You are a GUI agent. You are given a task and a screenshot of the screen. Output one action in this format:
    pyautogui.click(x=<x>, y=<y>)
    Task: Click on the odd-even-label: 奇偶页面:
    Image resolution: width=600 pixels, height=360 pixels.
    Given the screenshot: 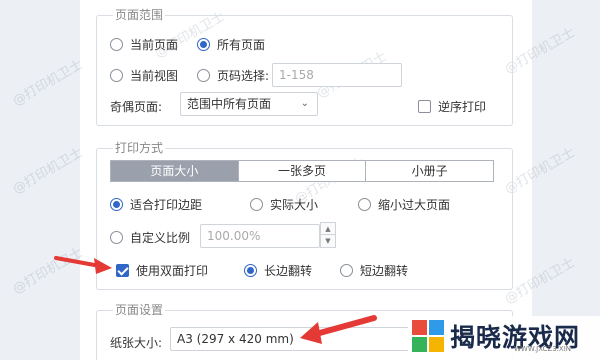 What is the action you would take?
    pyautogui.click(x=136, y=107)
    